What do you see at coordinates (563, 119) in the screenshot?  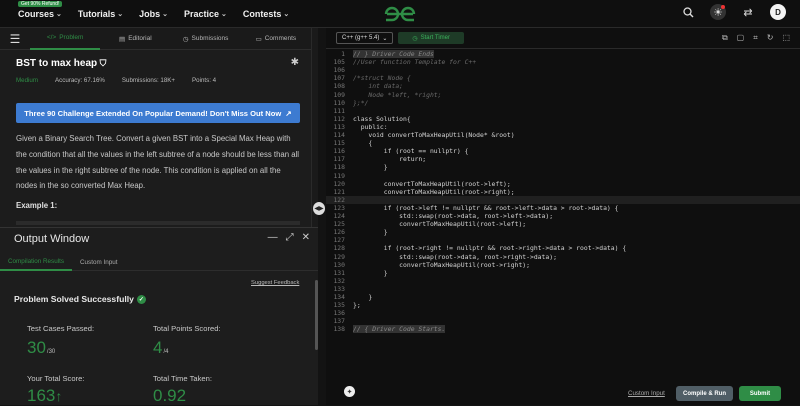 I see `code-line: 112 class Solution{` at bounding box center [563, 119].